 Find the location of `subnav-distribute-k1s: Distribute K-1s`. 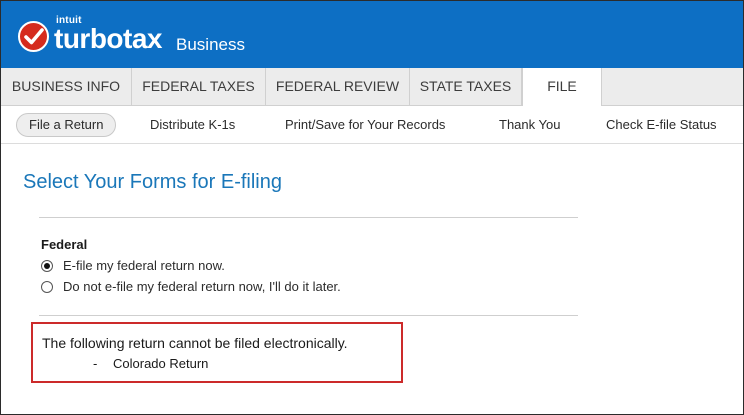

subnav-distribute-k1s: Distribute K-1s is located at coordinates (192, 125).